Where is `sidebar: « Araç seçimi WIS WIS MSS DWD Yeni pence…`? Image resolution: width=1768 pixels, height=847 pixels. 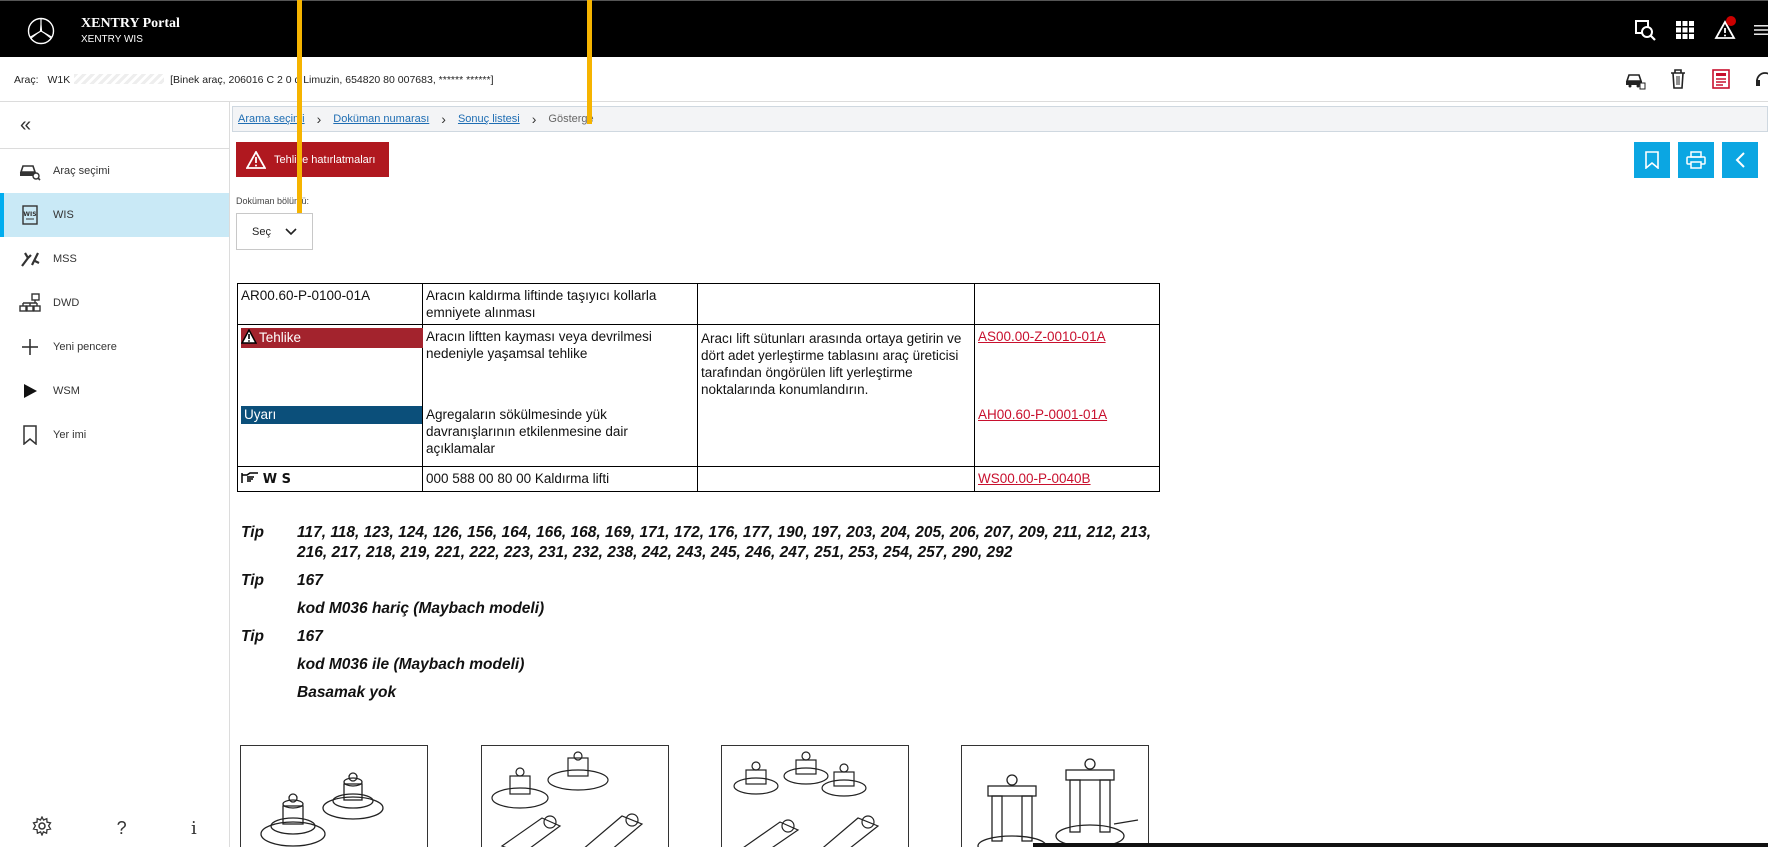 sidebar: « Araç seçimi WIS WIS MSS DWD Yeni pence… is located at coordinates (115, 474).